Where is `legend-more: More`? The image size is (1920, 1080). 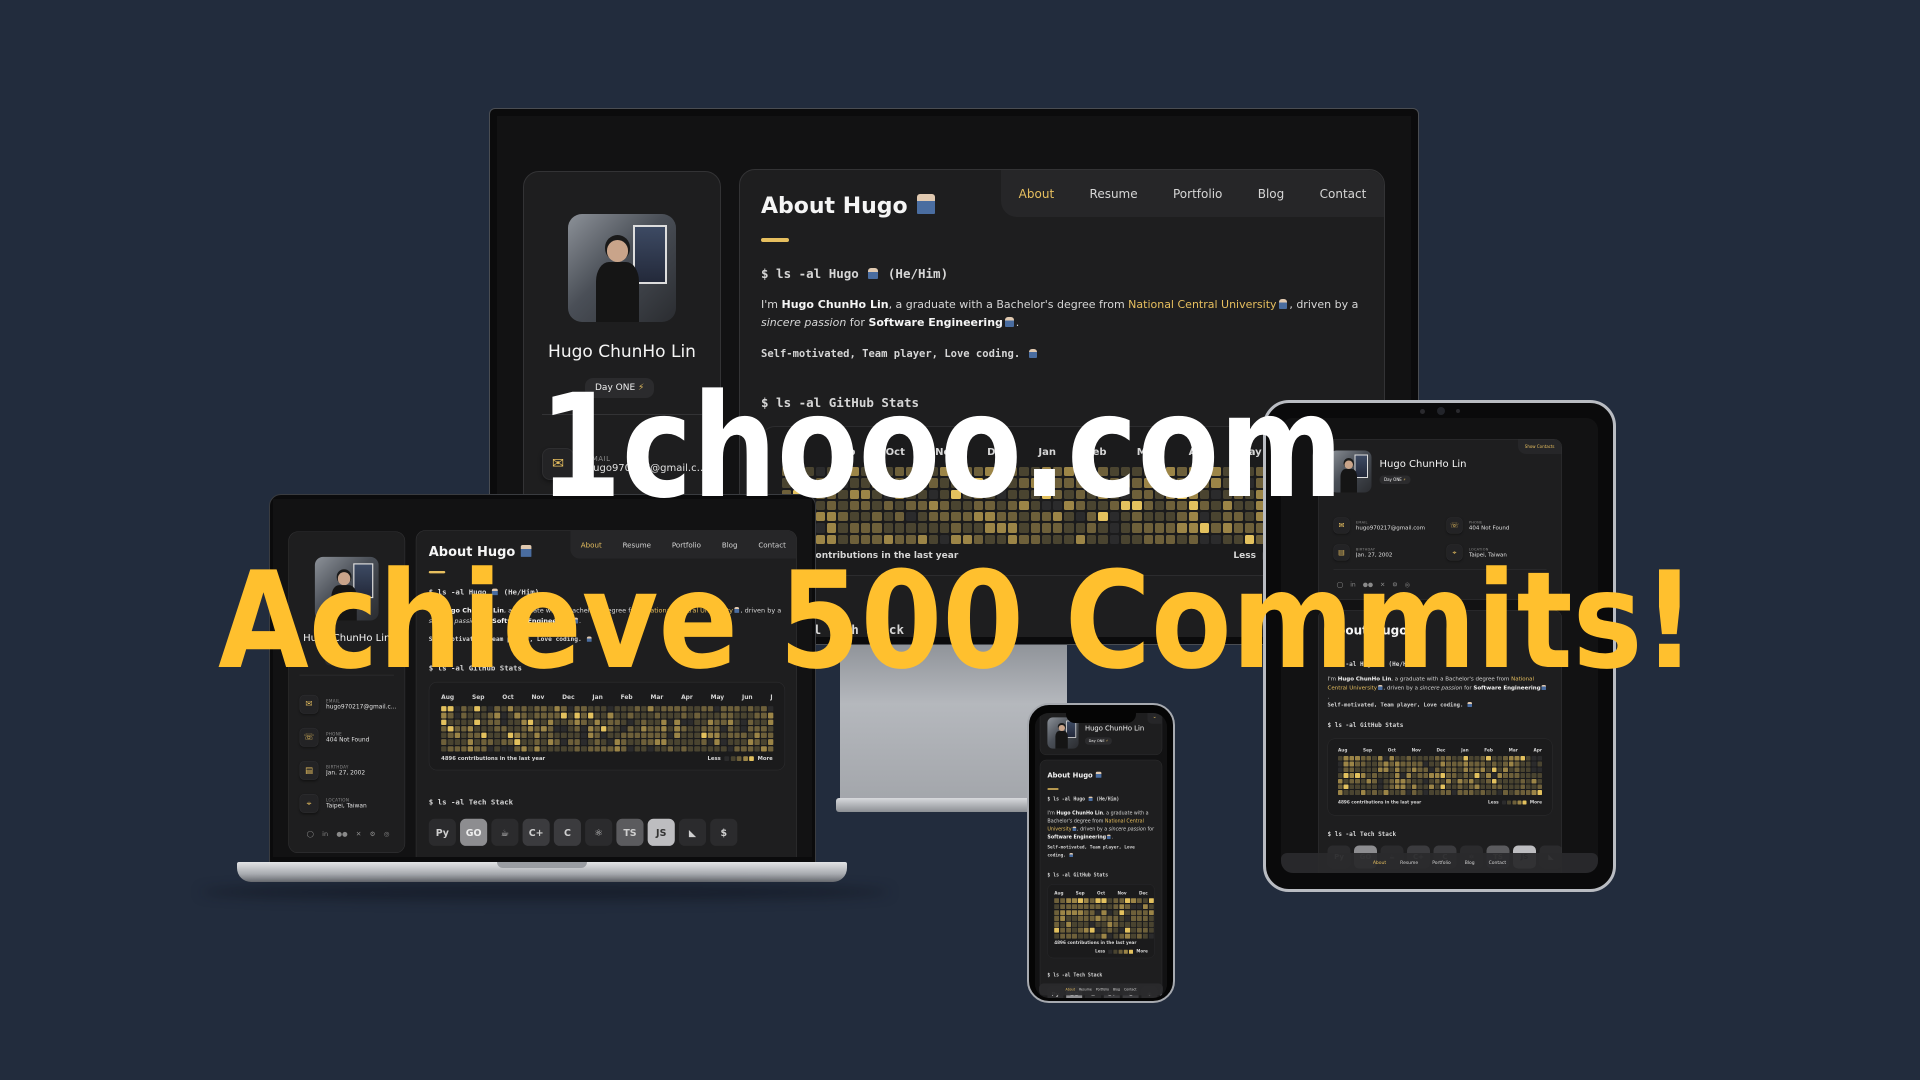 legend-more: More is located at coordinates (765, 758).